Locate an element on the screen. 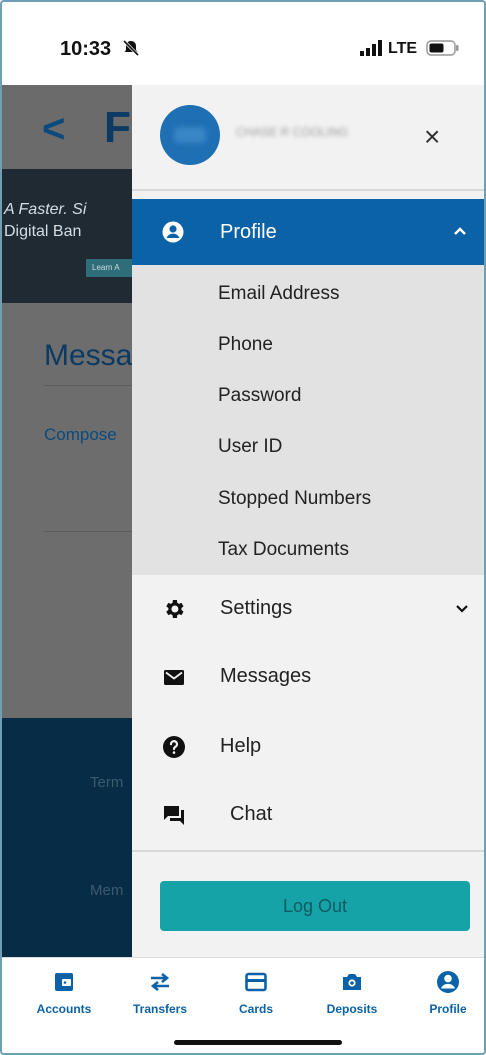 This screenshot has height=1055, width=486. submenu-item-email: Email Address is located at coordinates (278, 294).